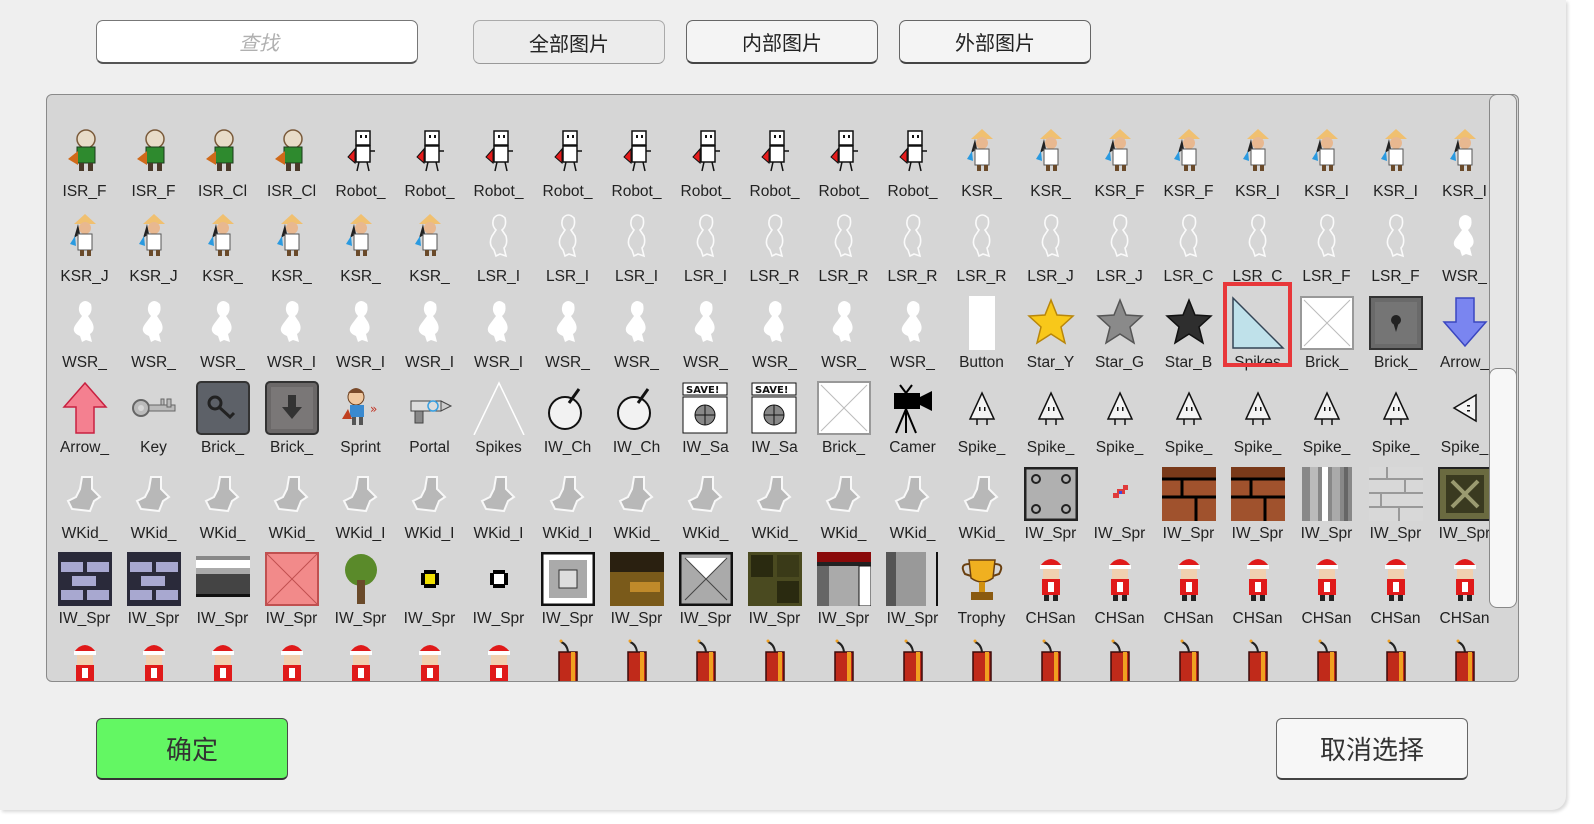 This screenshot has height=824, width=1594. What do you see at coordinates (153, 411) in the screenshot?
I see `image-item: Key` at bounding box center [153, 411].